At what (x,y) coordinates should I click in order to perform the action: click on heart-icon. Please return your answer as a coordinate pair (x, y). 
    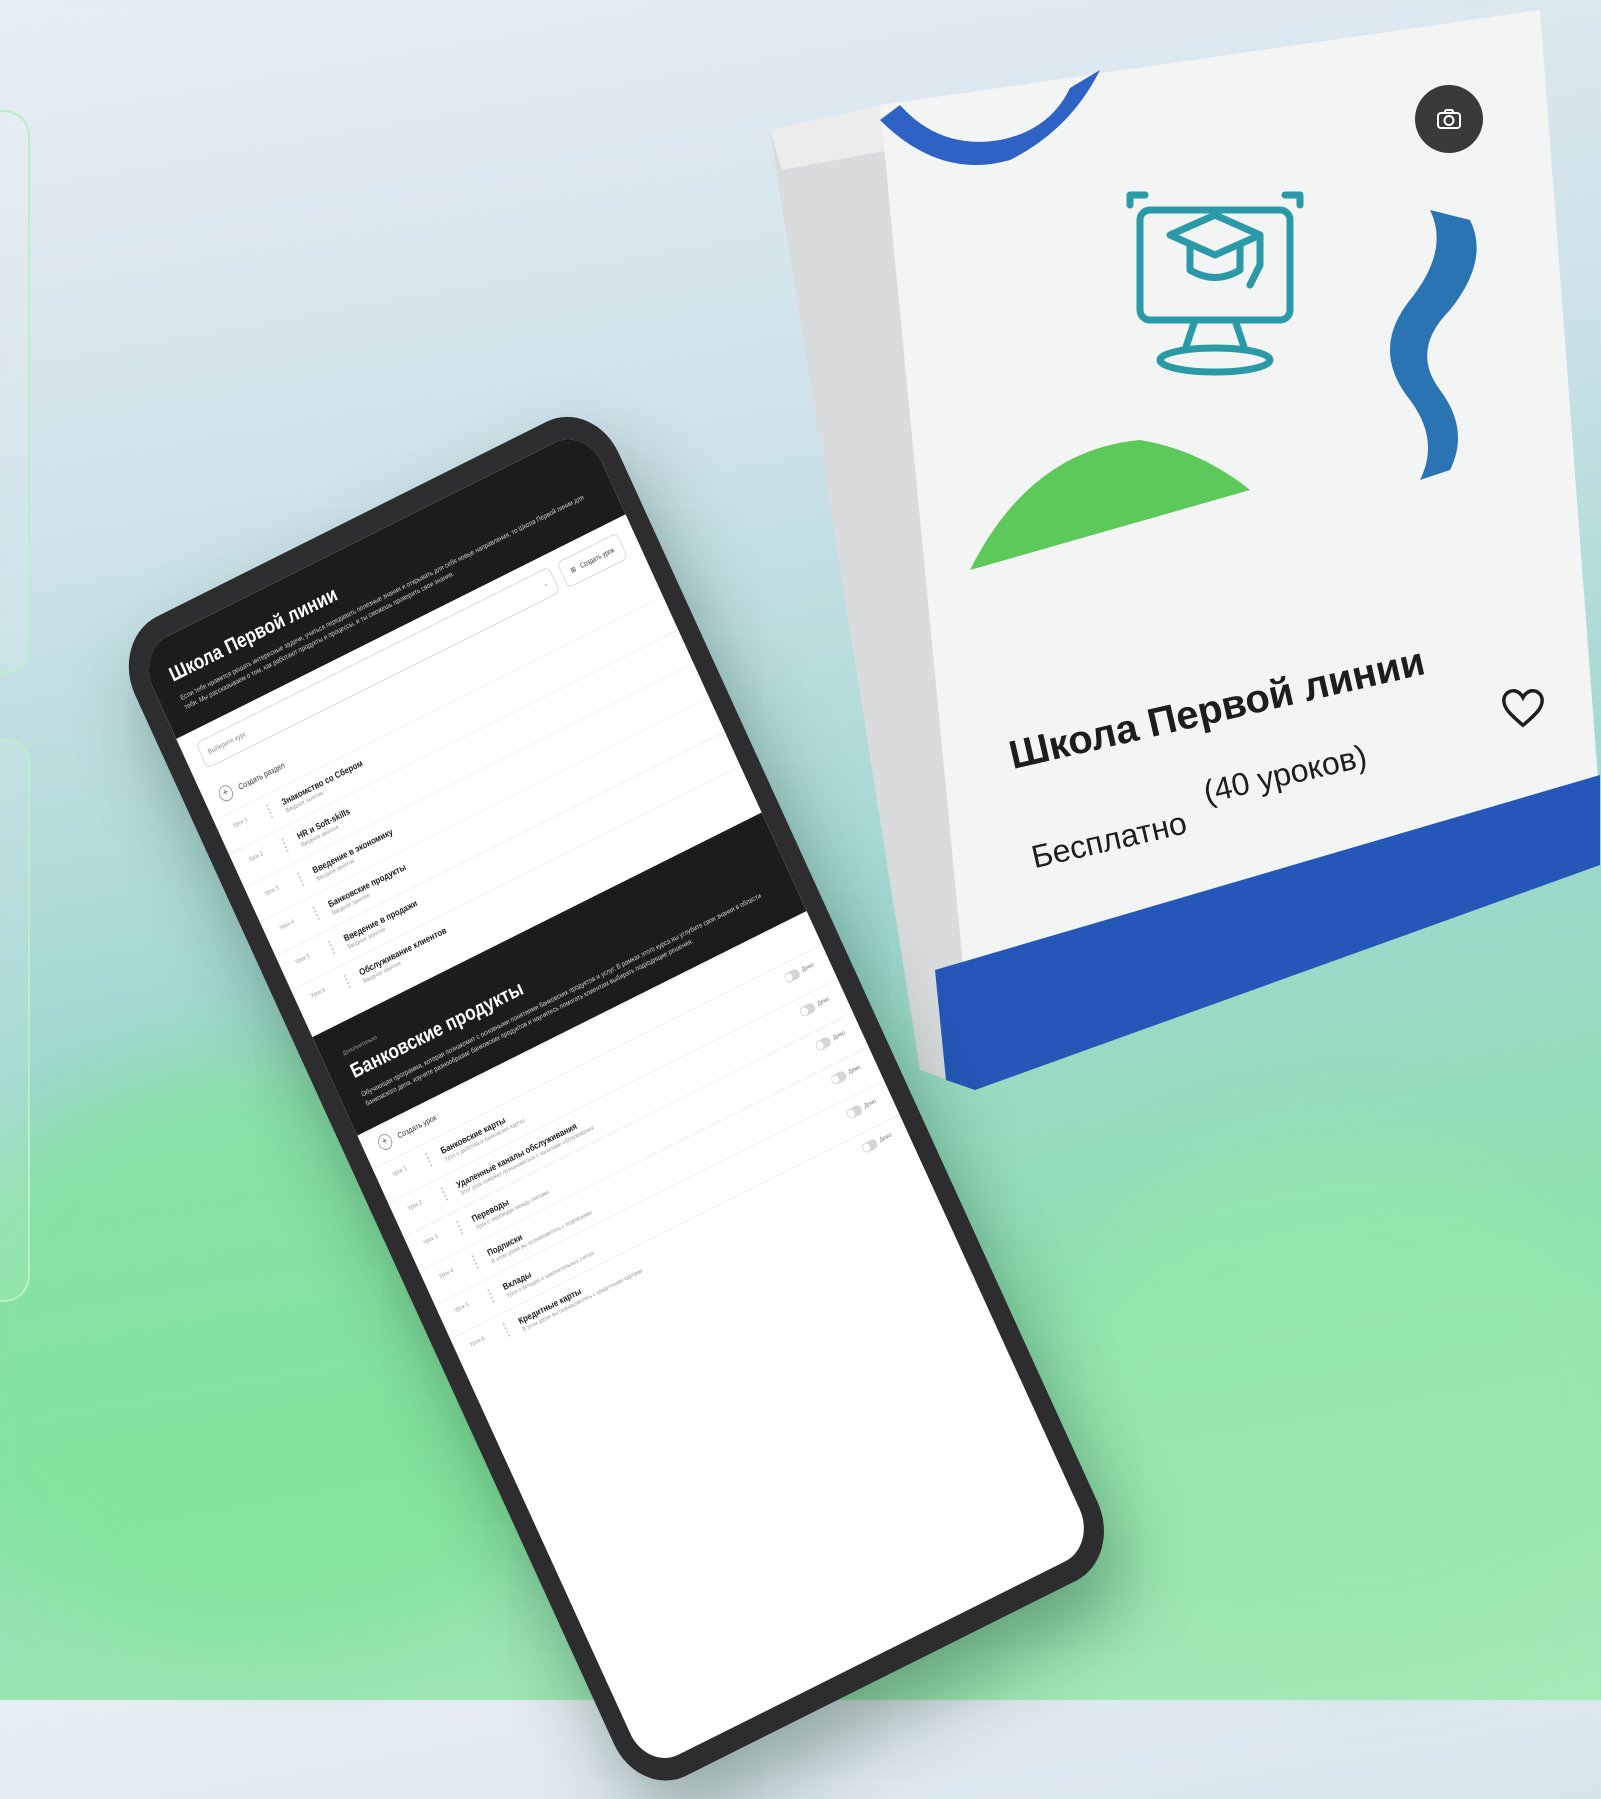
    Looking at the image, I should click on (1523, 708).